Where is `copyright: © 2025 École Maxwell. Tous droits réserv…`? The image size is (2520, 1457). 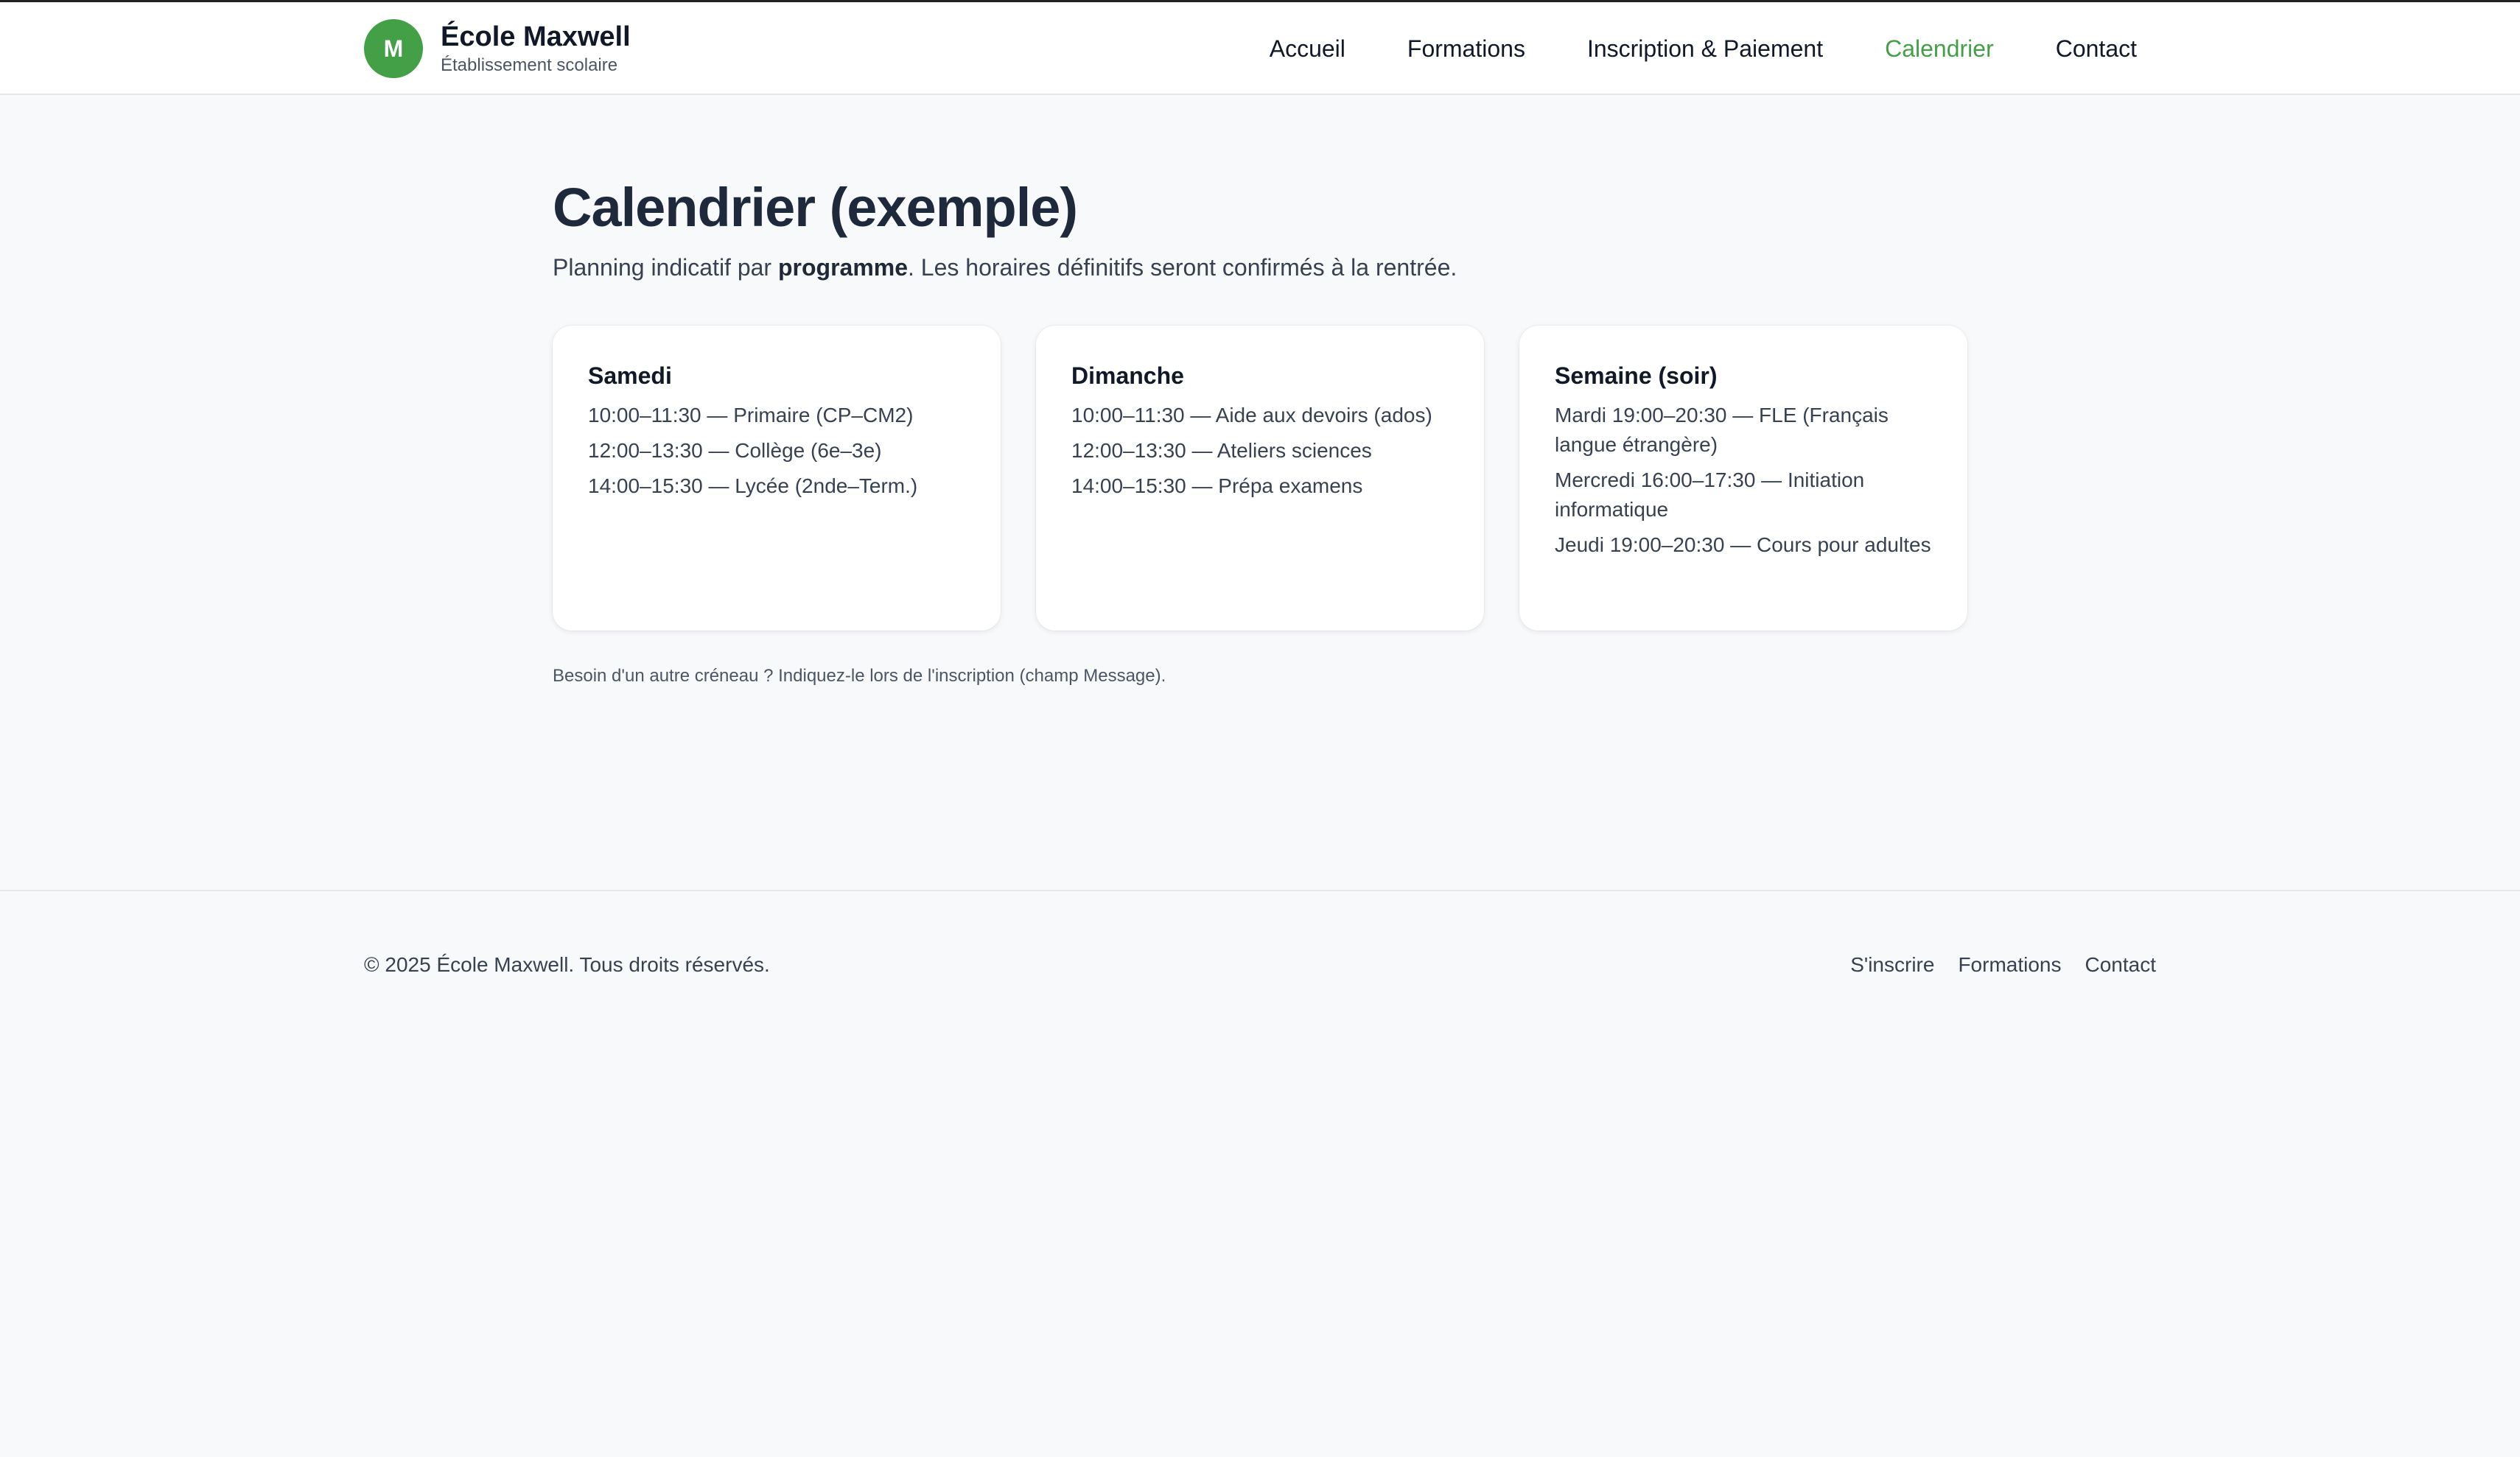 copyright: © 2025 École Maxwell. Tous droits réserv… is located at coordinates (567, 965).